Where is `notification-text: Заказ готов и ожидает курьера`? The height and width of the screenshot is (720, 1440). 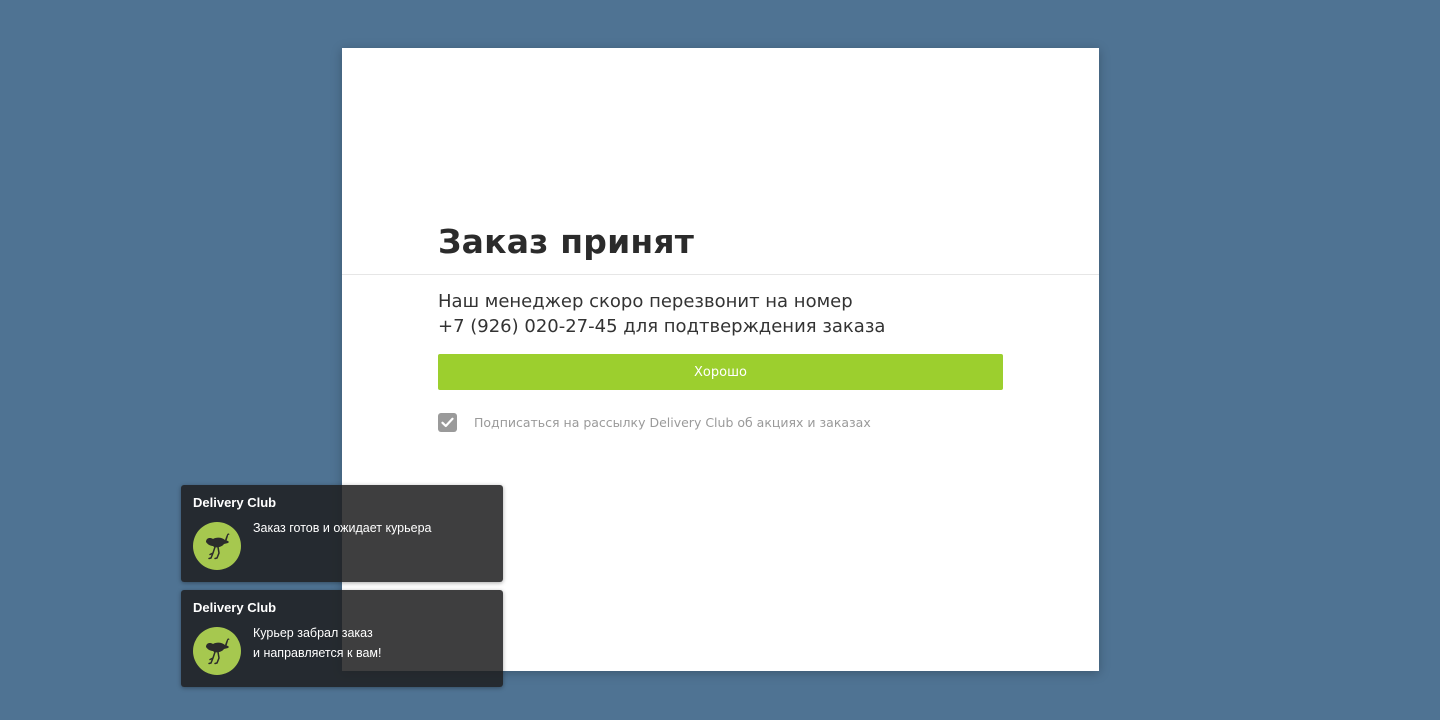 notification-text: Заказ готов и ожидает курьера is located at coordinates (342, 528).